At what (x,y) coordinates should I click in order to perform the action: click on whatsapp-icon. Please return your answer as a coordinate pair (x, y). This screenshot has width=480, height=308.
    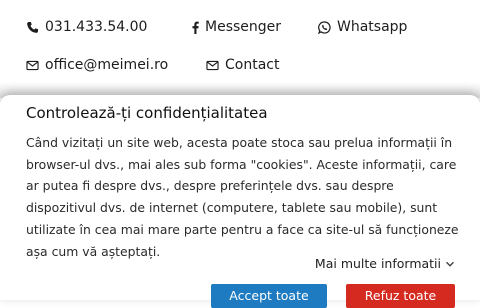
    Looking at the image, I should click on (324, 27).